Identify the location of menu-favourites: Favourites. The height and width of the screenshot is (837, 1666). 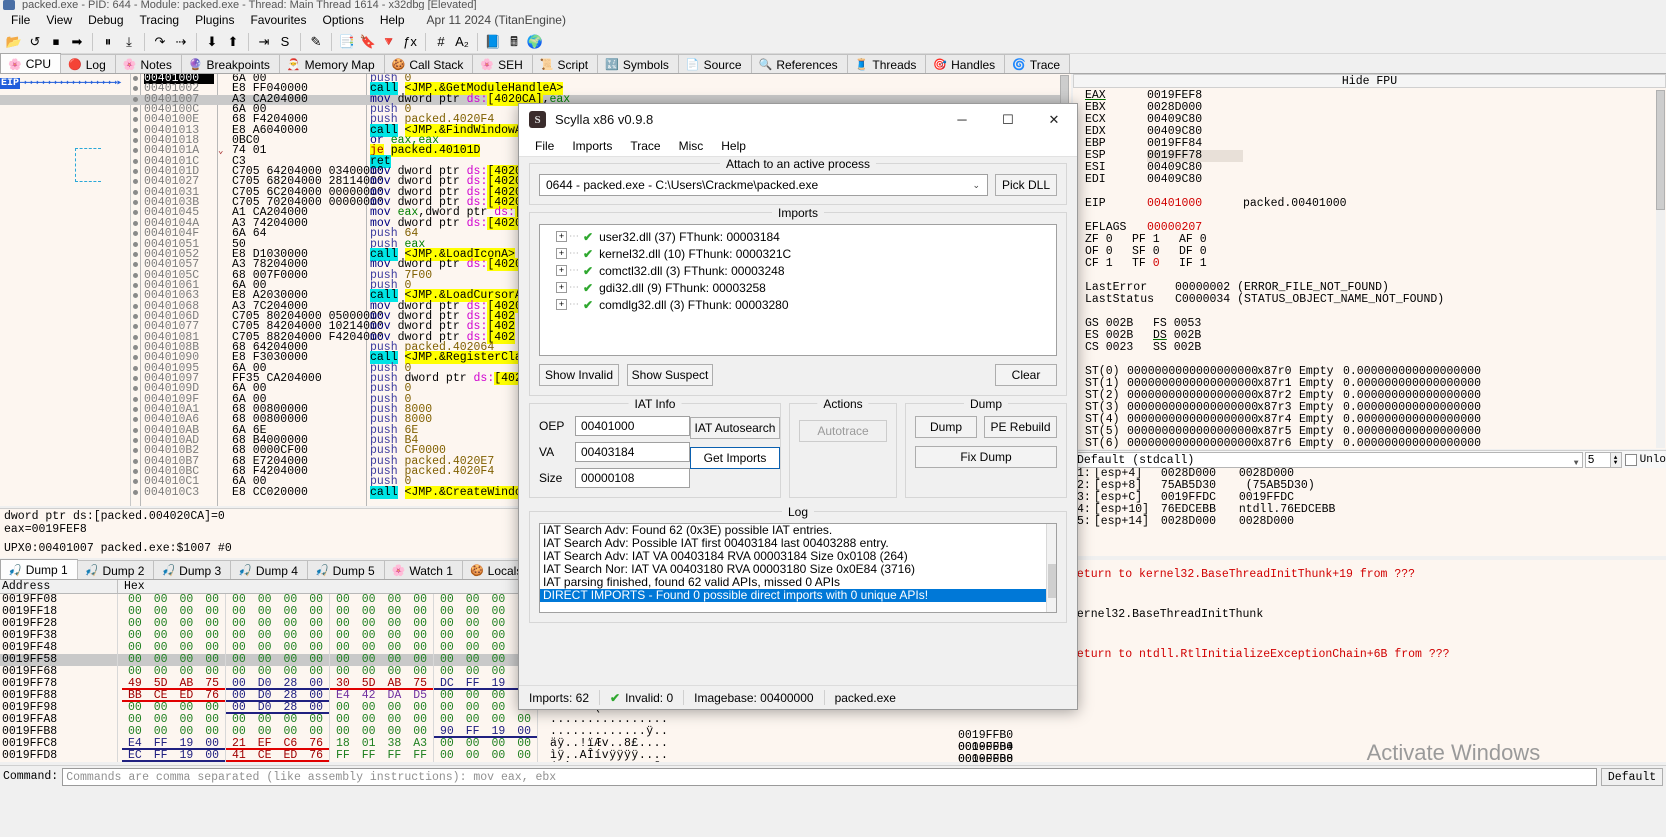
(278, 20).